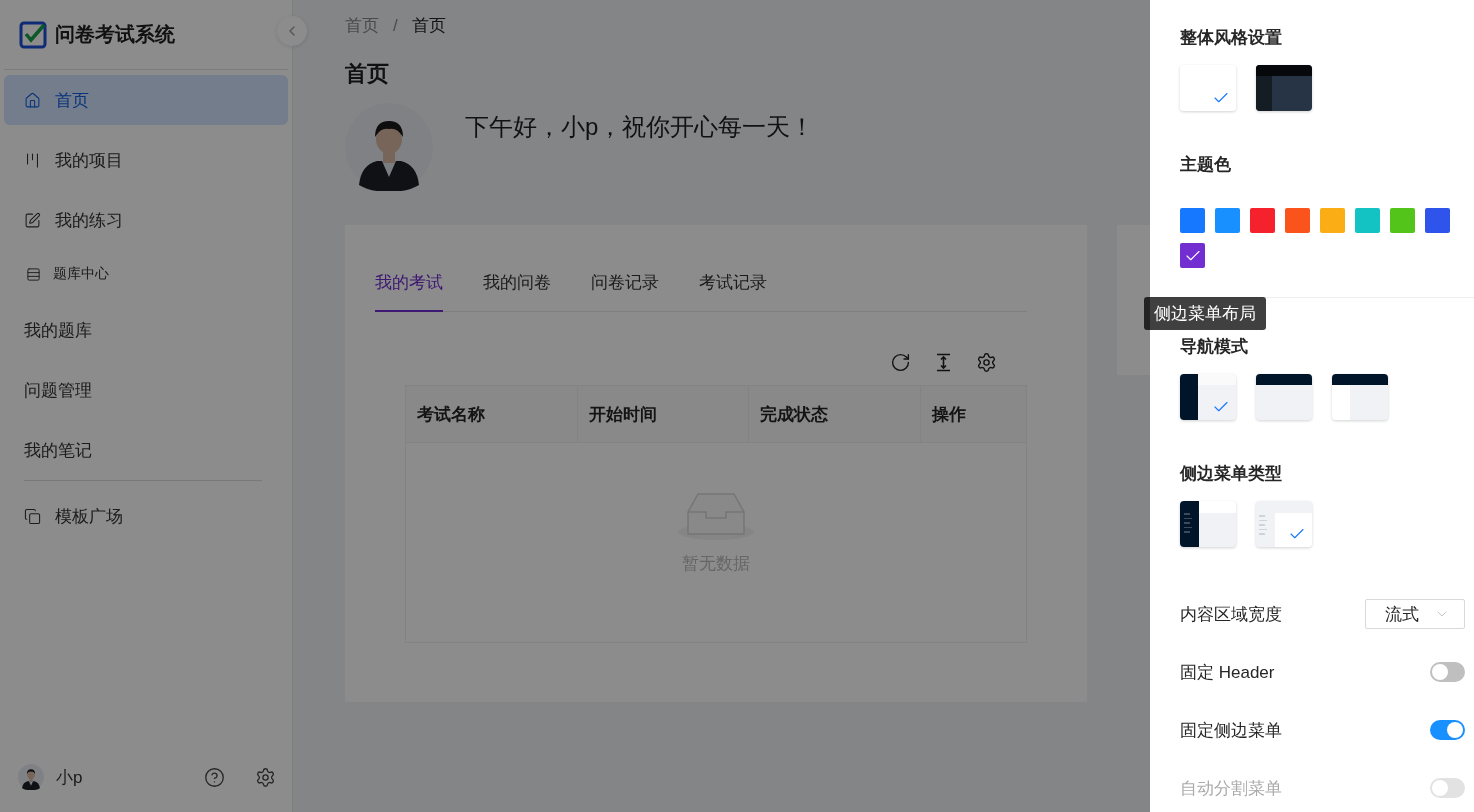 The height and width of the screenshot is (812, 1474). Describe the element at coordinates (835, 414) in the screenshot. I see `column-header: 完成状态` at that location.